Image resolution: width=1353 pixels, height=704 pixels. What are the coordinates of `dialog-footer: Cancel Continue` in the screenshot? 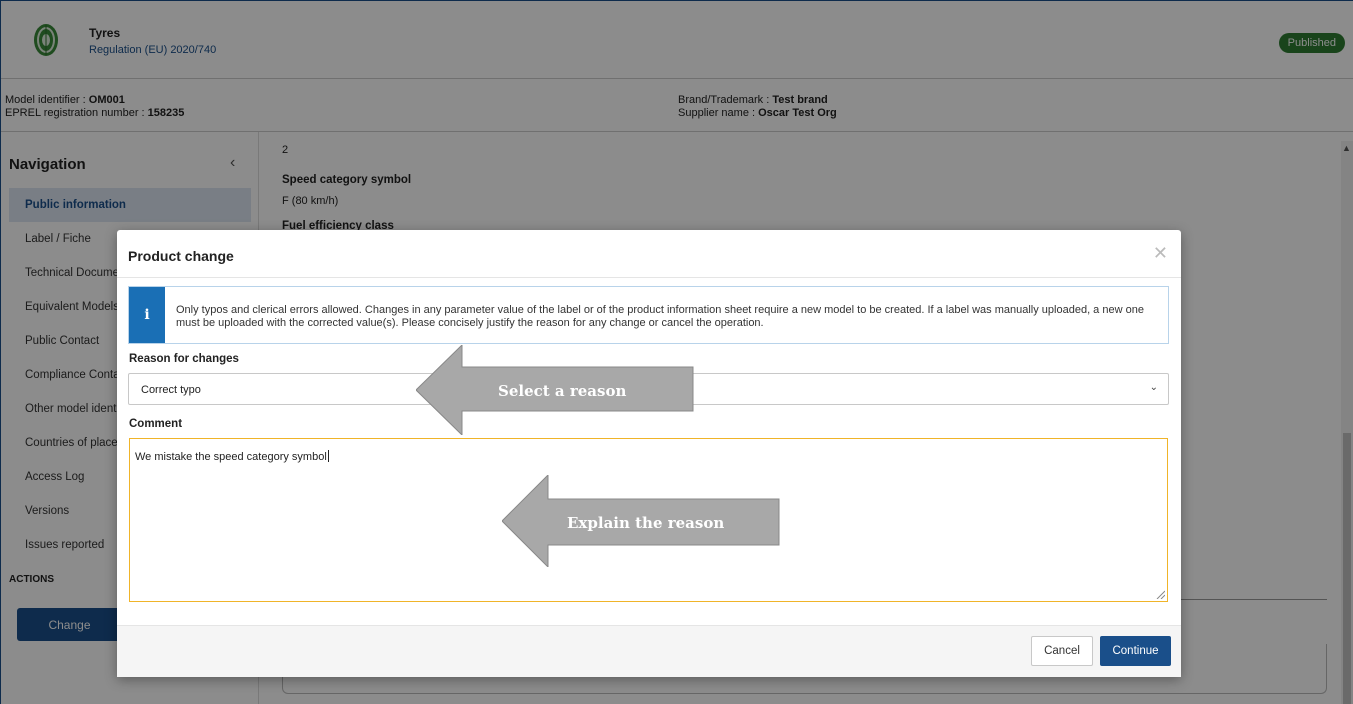 It's located at (649, 651).